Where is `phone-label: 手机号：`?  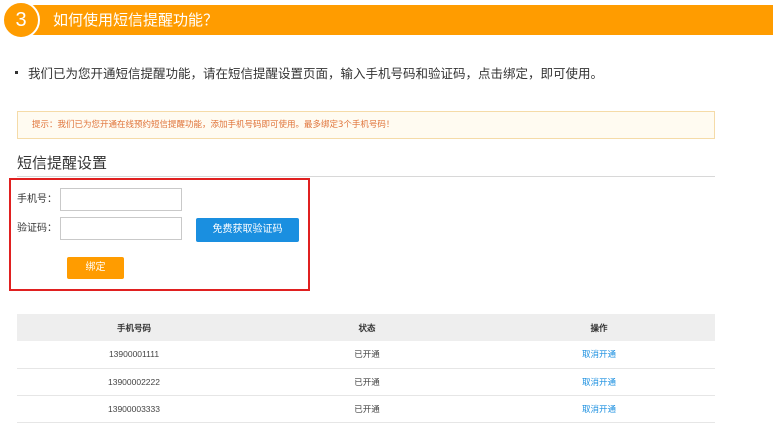 phone-label: 手机号： is located at coordinates (37, 199).